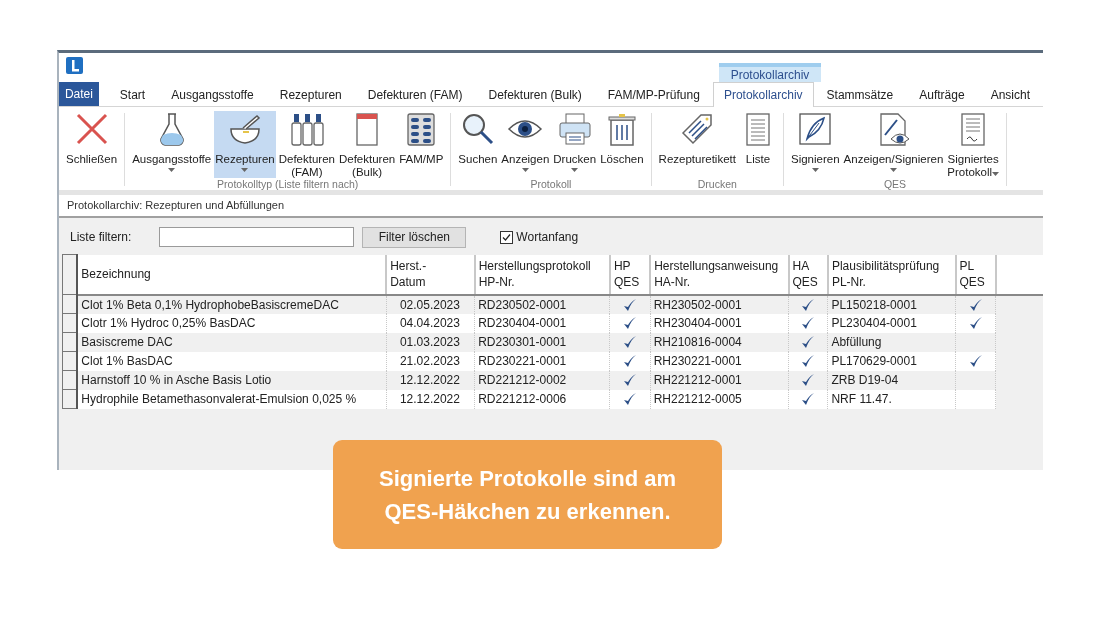 This screenshot has height=619, width=1100. I want to click on ribbon-tab: Stammsätze, so click(860, 94).